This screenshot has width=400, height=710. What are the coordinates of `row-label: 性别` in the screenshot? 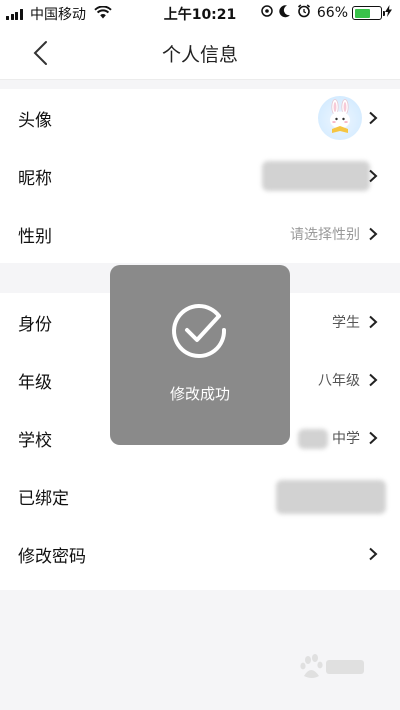 It's located at (35, 236).